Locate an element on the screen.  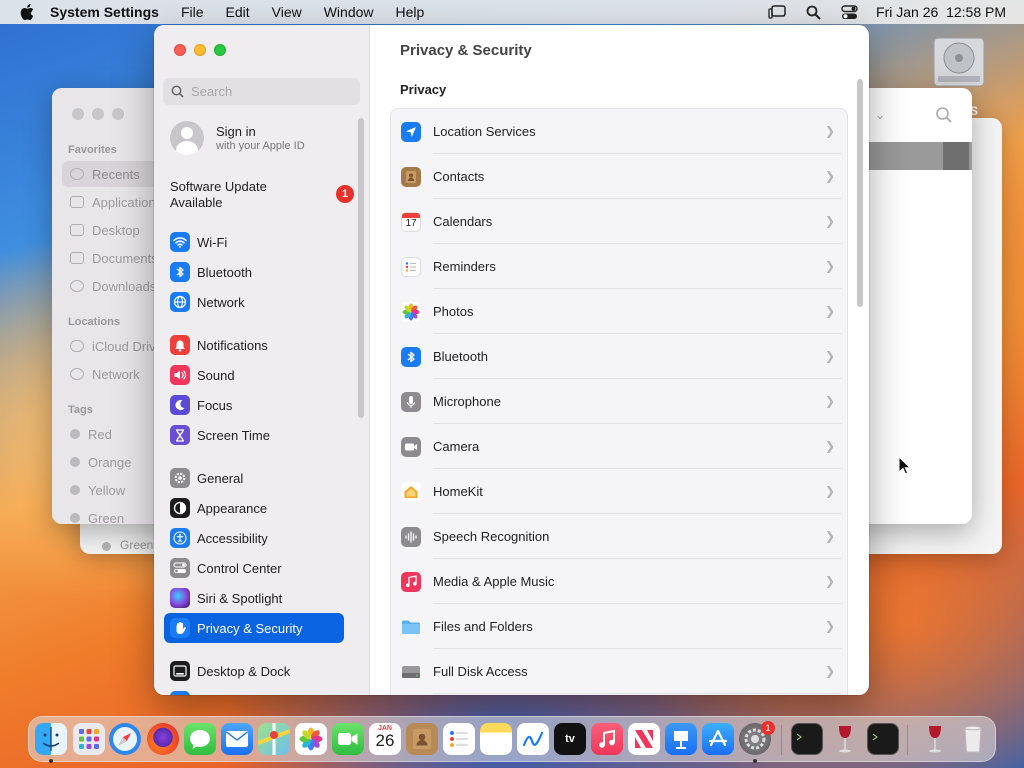
sidebar-item-network: Network is located at coordinates (254, 302).